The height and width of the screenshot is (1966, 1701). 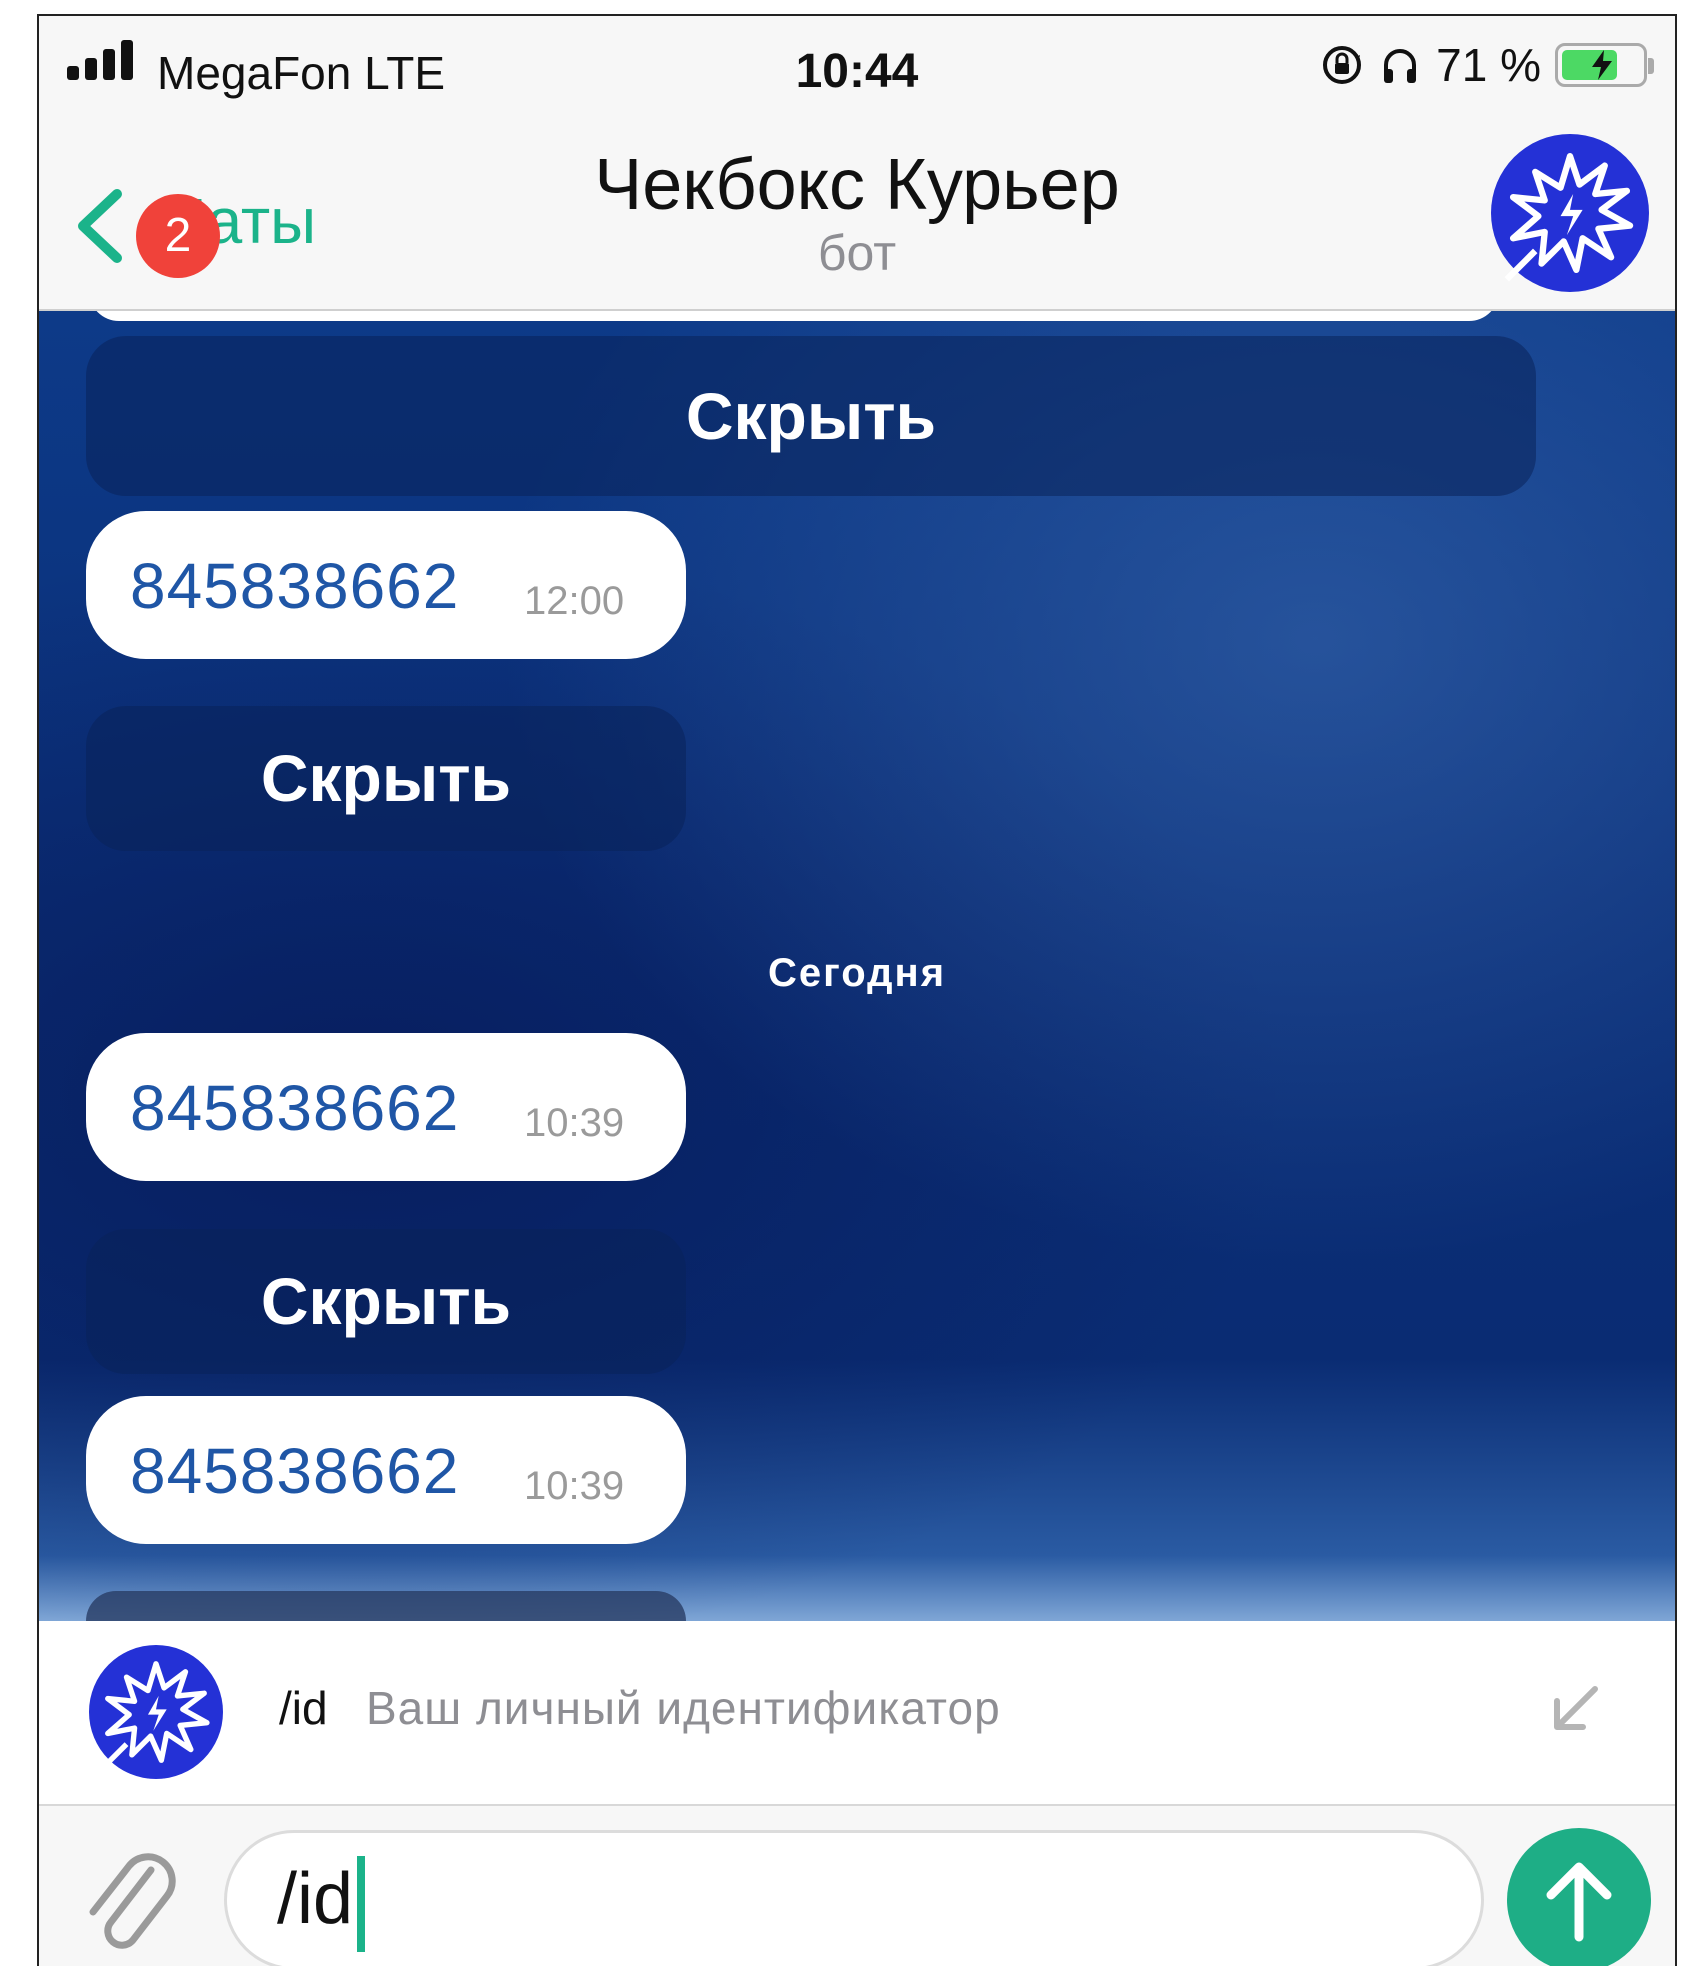 I want to click on battery-icon, so click(x=1604, y=65).